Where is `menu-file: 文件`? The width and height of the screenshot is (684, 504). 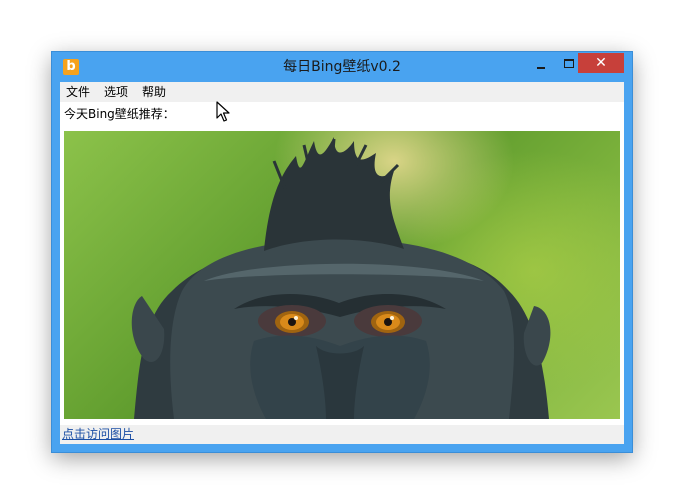
menu-file: 文件 is located at coordinates (78, 92).